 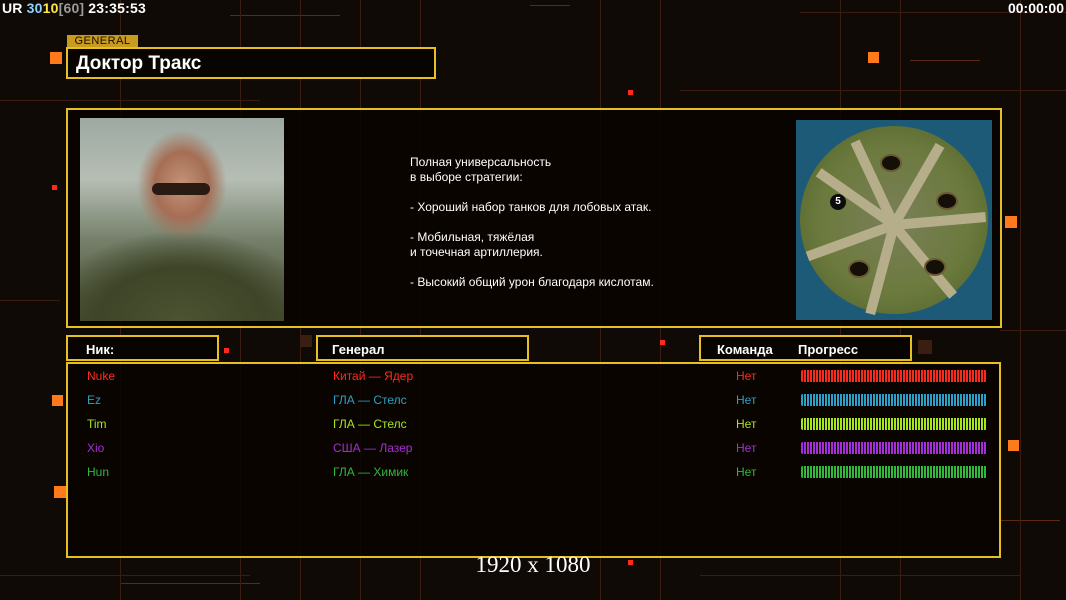 I want to click on general-name: Доктор Тракс, so click(x=139, y=63).